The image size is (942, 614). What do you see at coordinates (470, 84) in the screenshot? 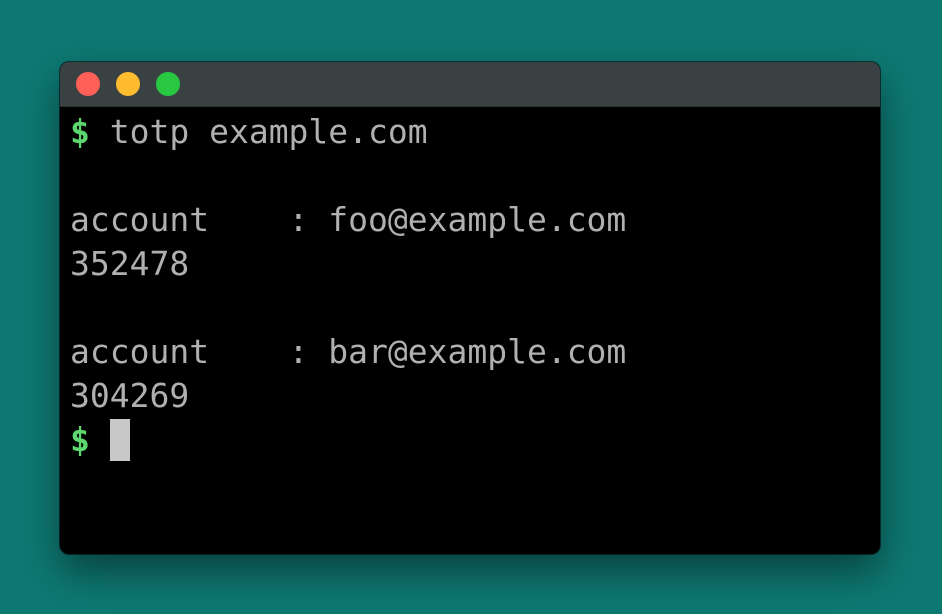
I see `title-bar` at bounding box center [470, 84].